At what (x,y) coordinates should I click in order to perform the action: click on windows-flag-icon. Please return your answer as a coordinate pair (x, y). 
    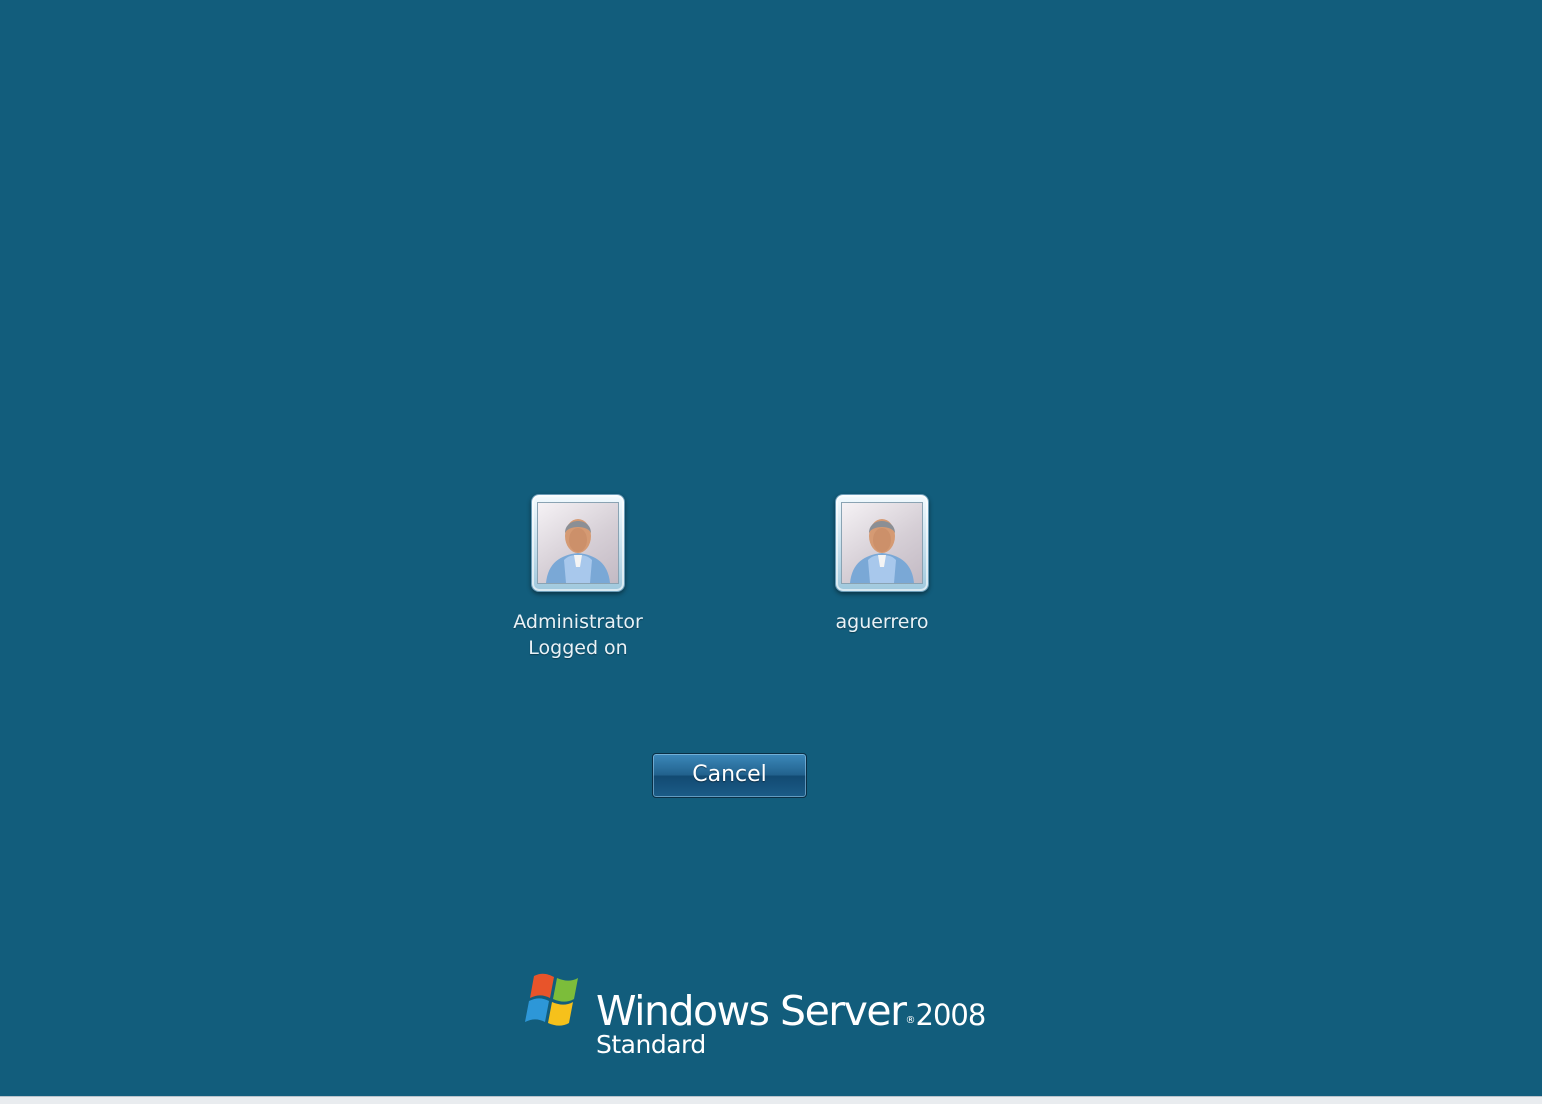
    Looking at the image, I should click on (551, 999).